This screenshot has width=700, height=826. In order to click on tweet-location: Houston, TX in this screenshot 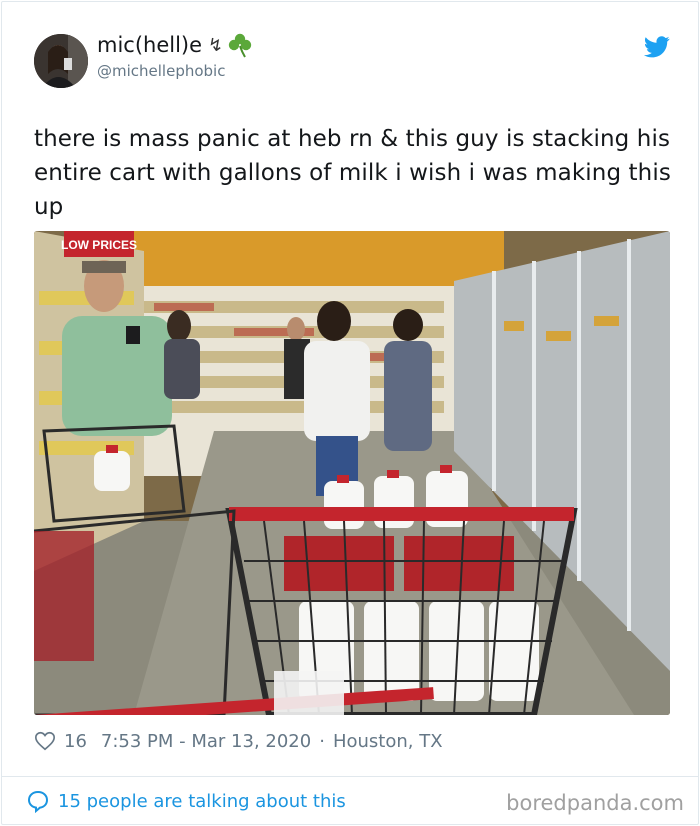, I will do `click(388, 741)`.